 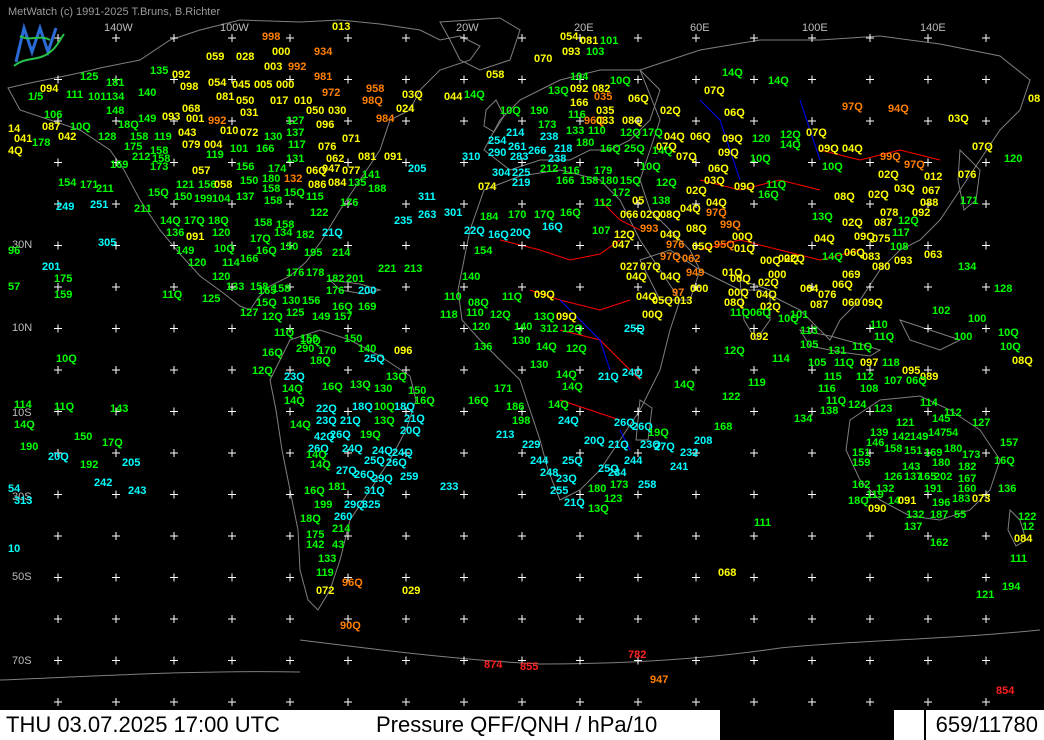 What do you see at coordinates (933, 177) in the screenshot?
I see `pressure-value: 012` at bounding box center [933, 177].